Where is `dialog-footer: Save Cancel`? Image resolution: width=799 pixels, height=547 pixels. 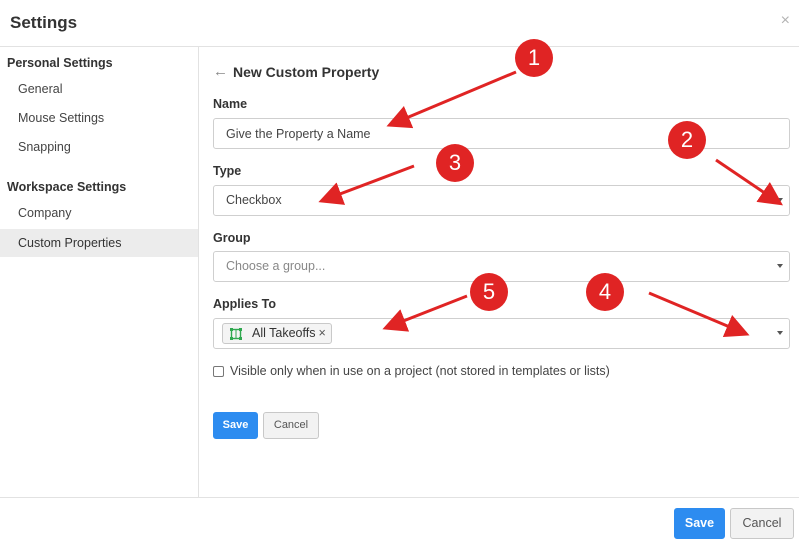
dialog-footer: Save Cancel is located at coordinates (399, 522).